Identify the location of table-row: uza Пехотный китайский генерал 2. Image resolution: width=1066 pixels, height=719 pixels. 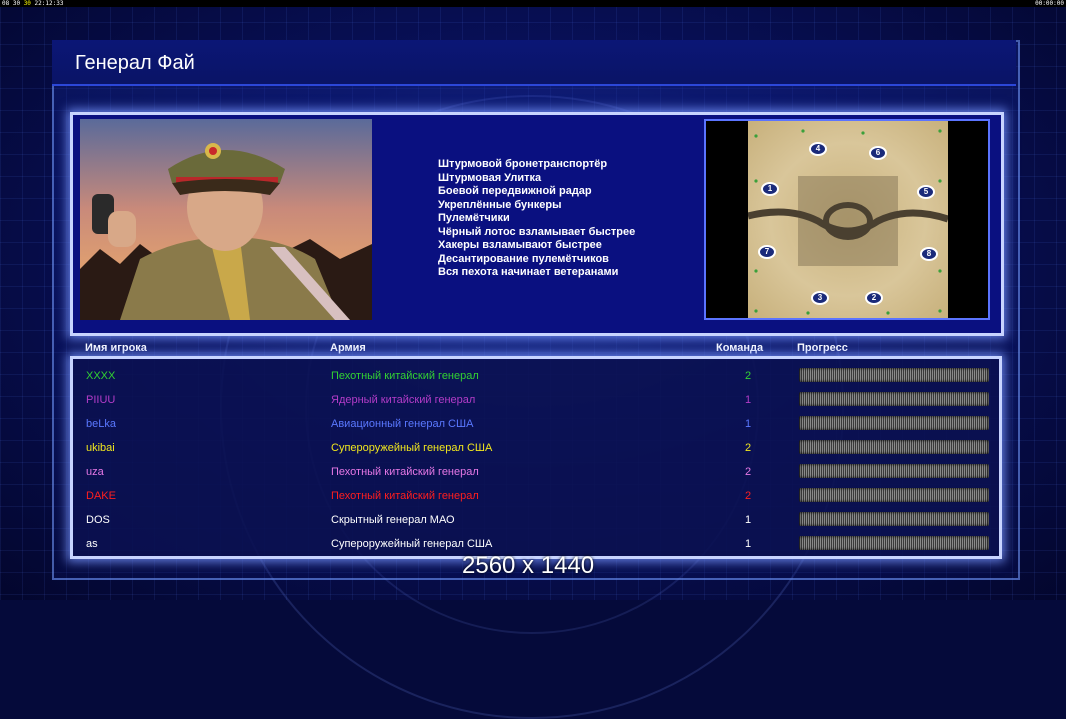
(536, 472).